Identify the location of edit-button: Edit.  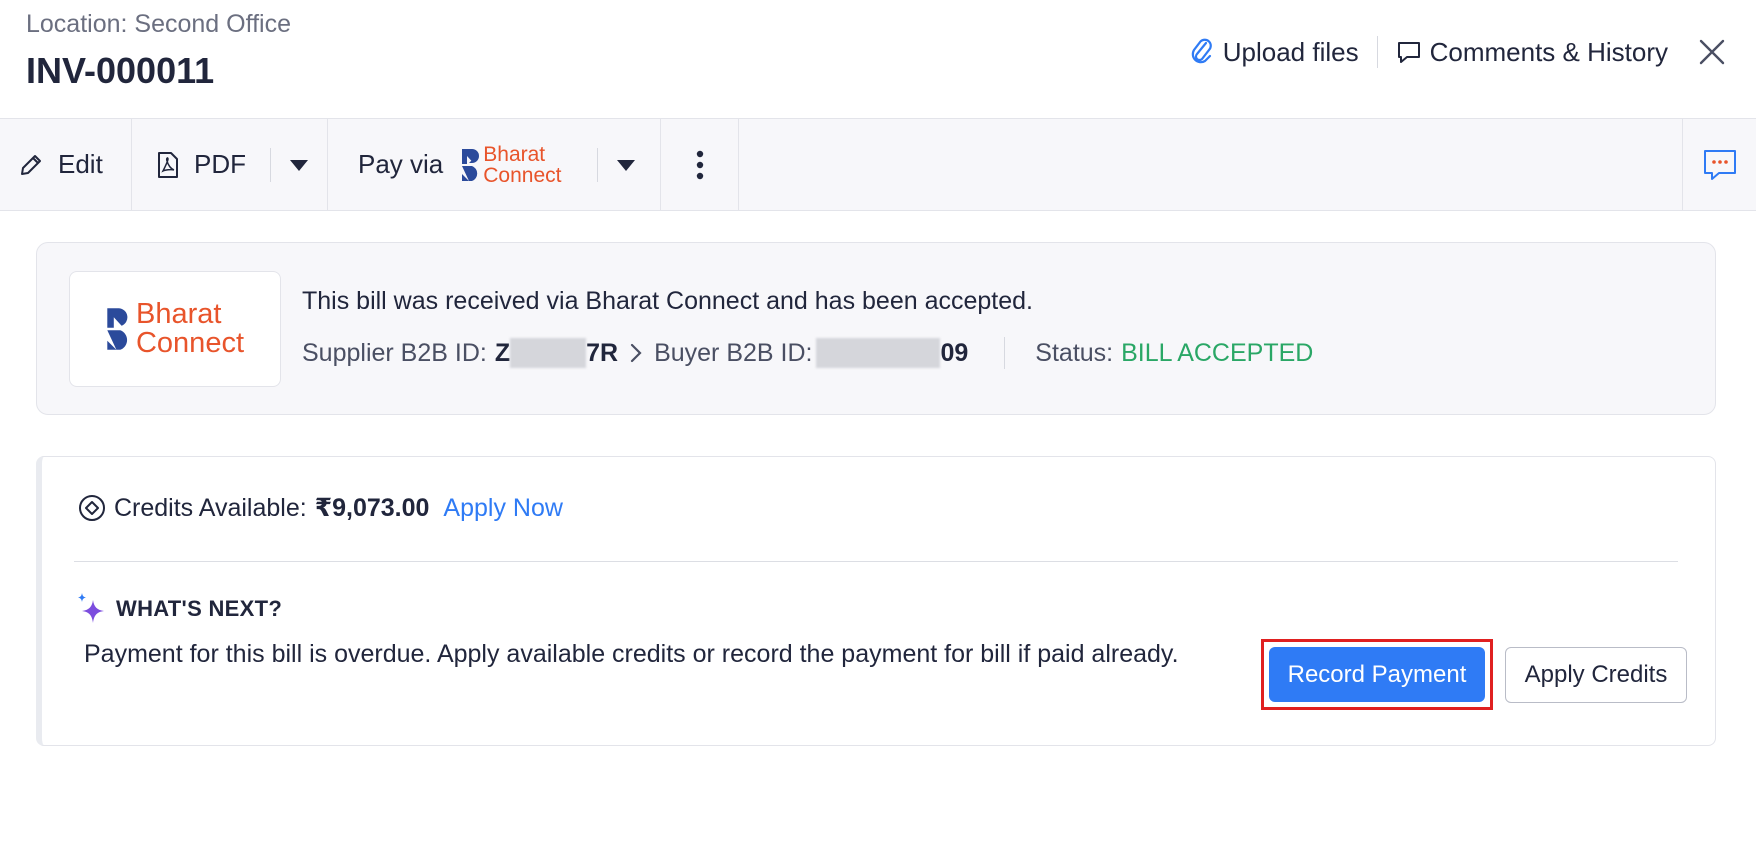
(66, 164).